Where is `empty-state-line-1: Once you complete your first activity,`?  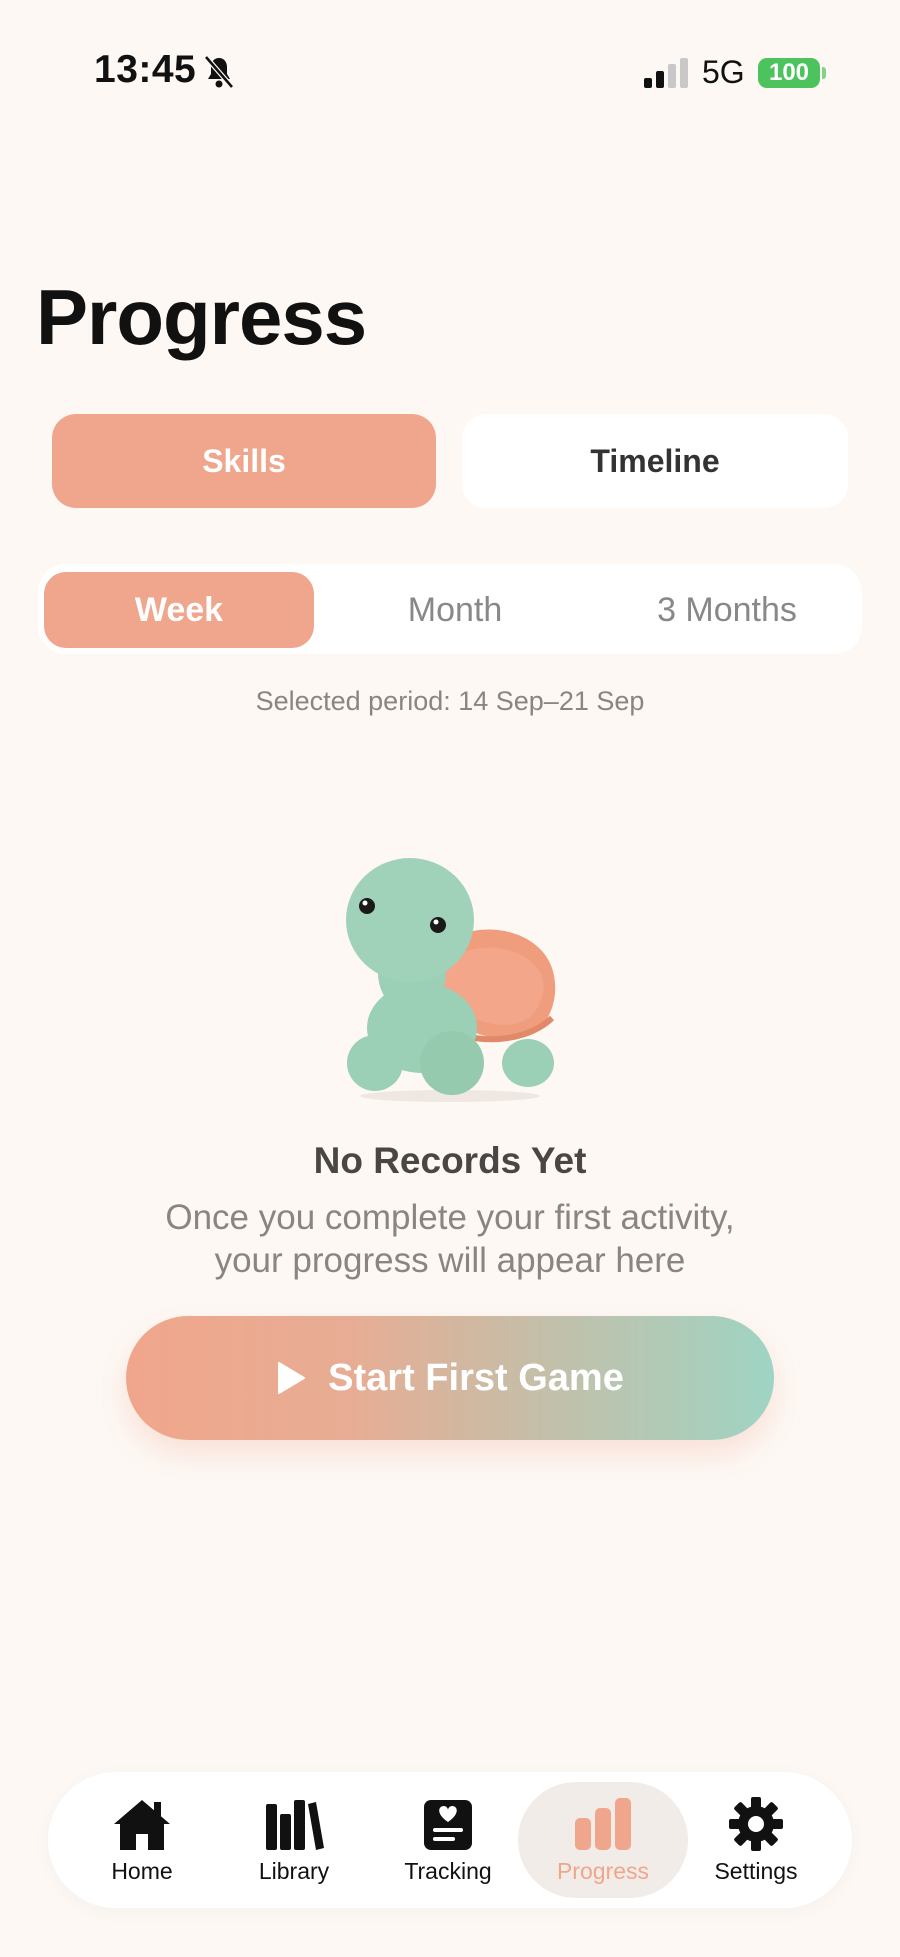
empty-state-line-1: Once you complete your first activity, is located at coordinates (450, 1217).